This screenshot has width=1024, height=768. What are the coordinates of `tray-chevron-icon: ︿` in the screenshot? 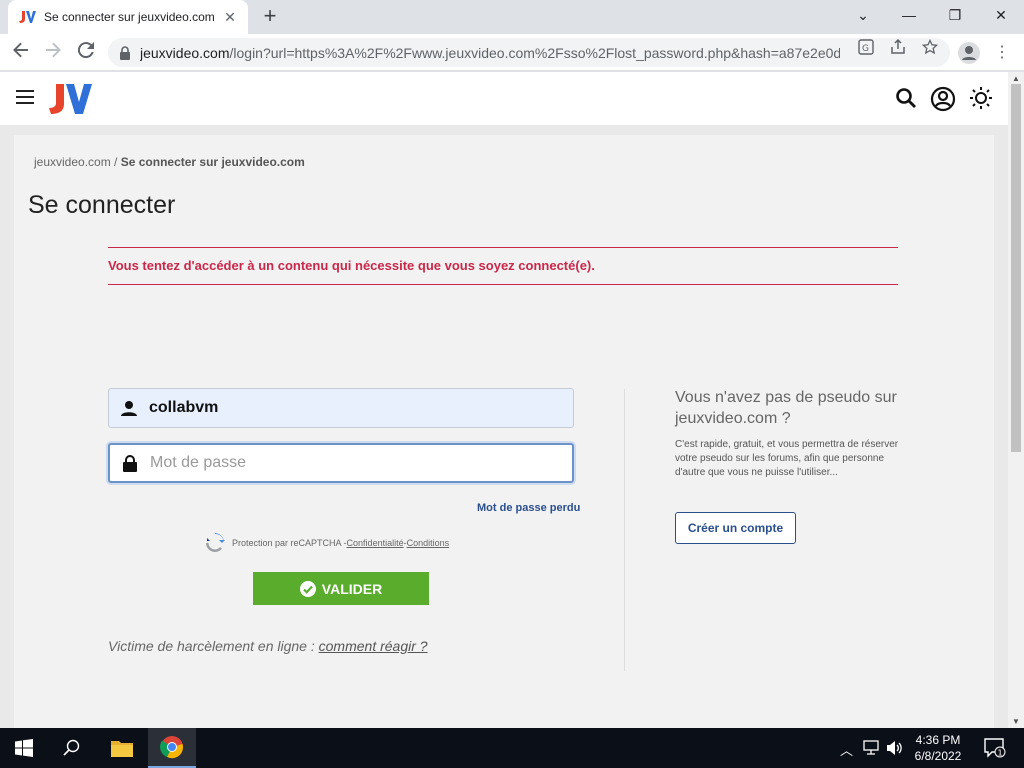 It's located at (846, 749).